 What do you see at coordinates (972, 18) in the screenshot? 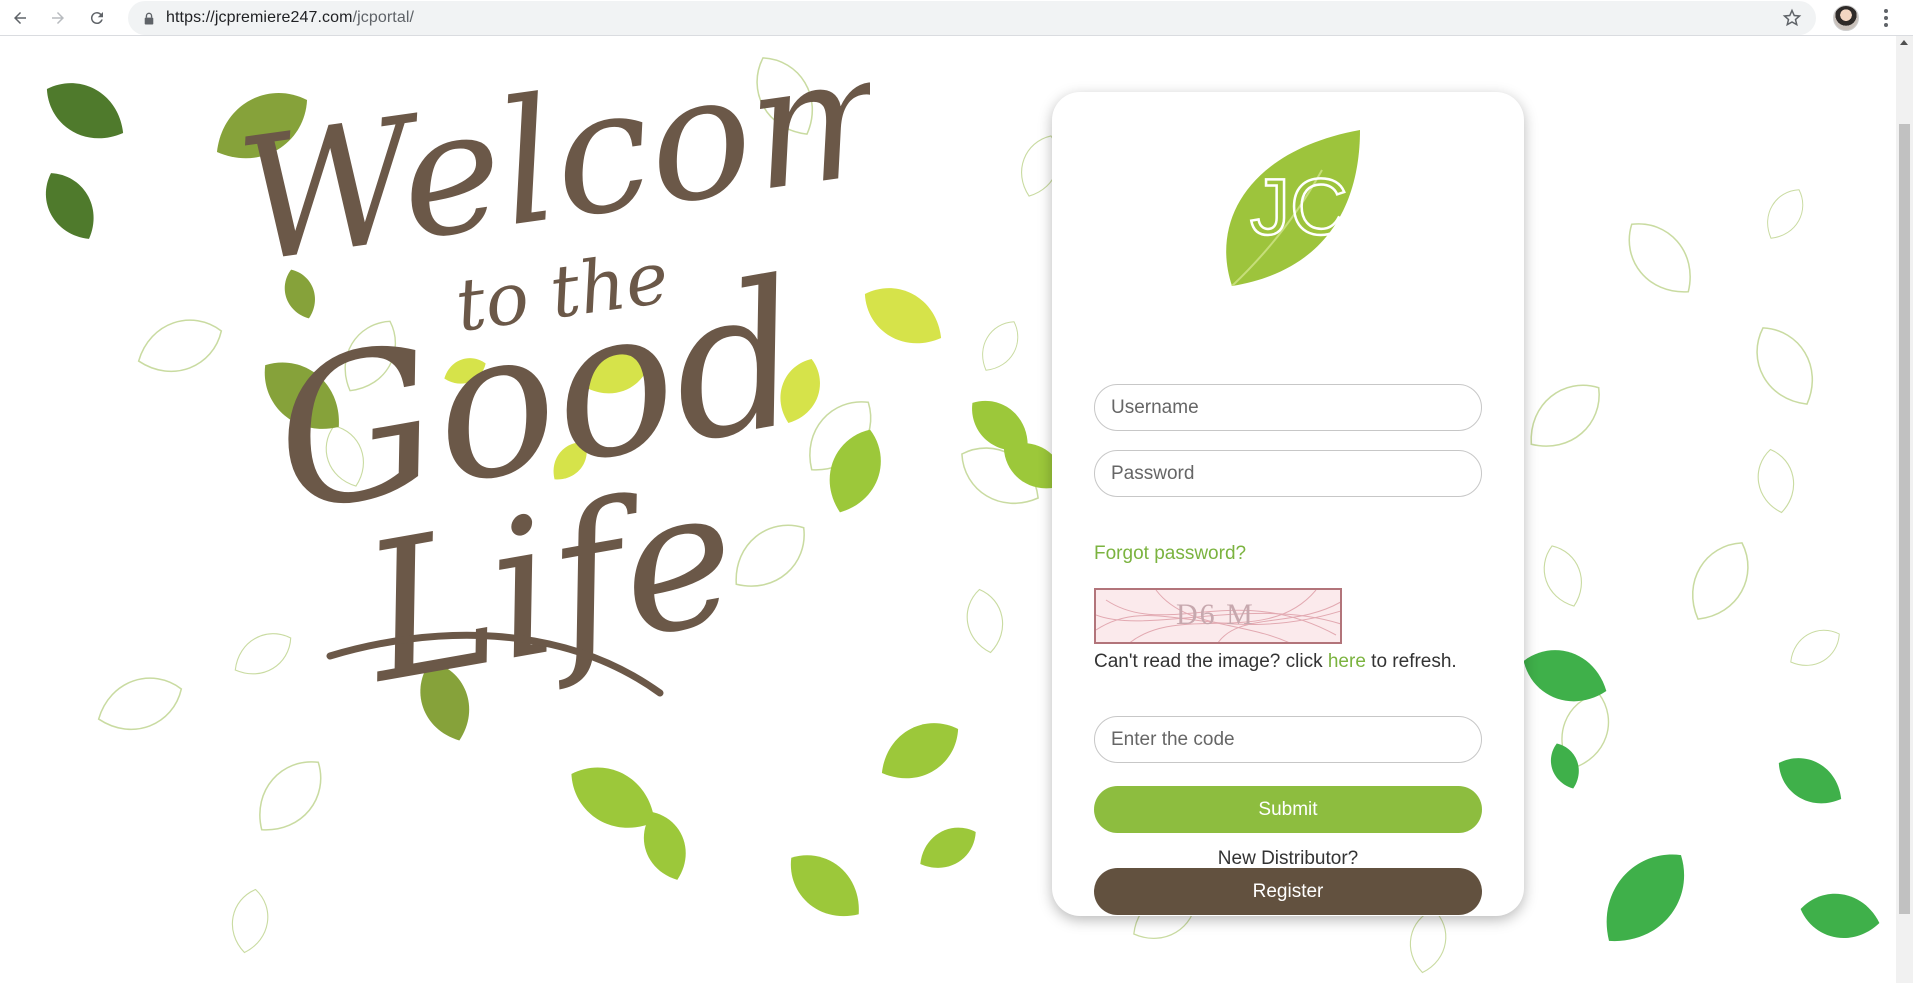
I see `address-bar: https://jcpremiere247.com/jcportal/` at bounding box center [972, 18].